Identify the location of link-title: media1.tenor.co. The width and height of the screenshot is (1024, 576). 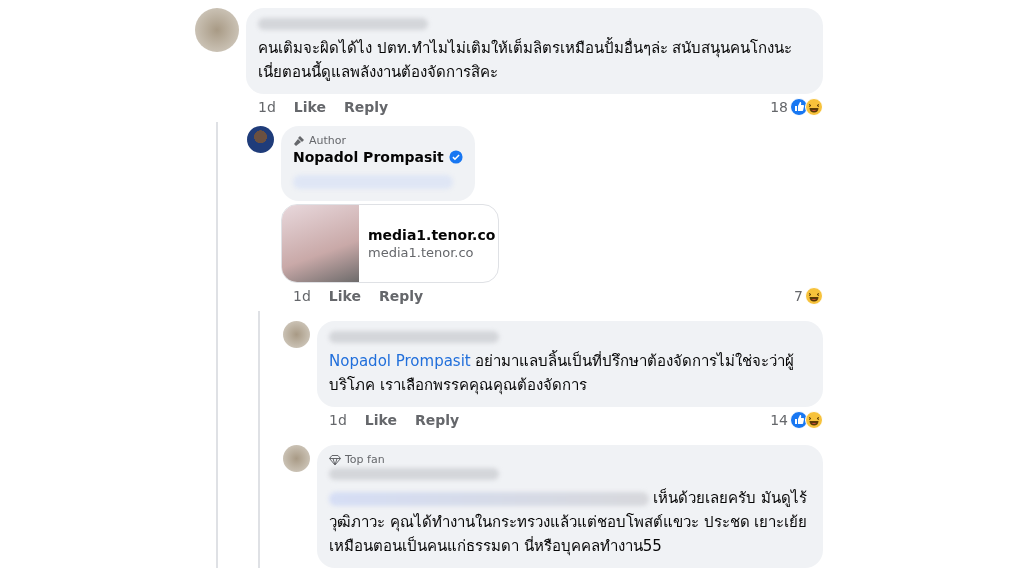
(432, 235).